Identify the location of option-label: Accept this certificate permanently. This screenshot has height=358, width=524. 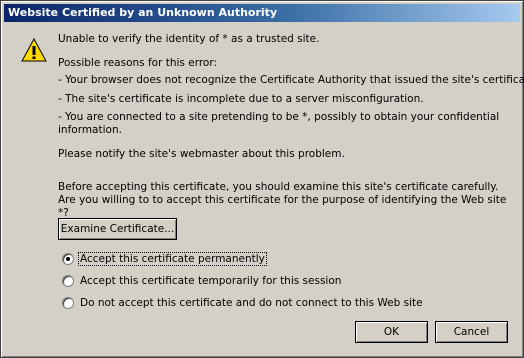
(172, 259).